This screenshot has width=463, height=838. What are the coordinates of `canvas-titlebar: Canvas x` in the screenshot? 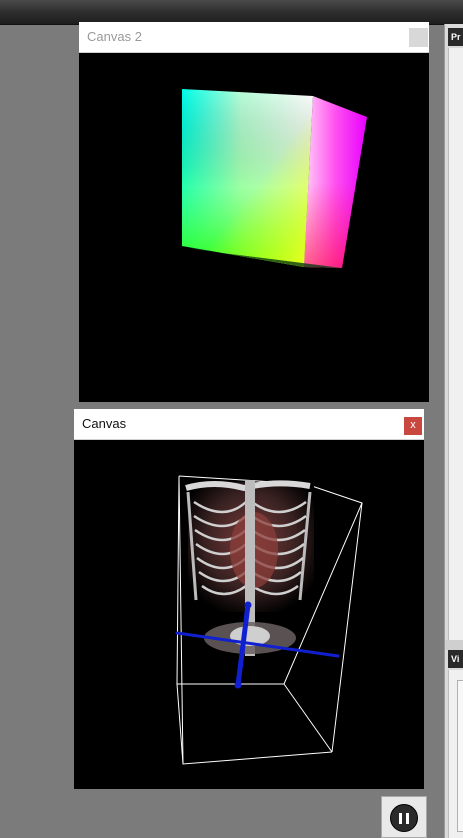 It's located at (249, 424).